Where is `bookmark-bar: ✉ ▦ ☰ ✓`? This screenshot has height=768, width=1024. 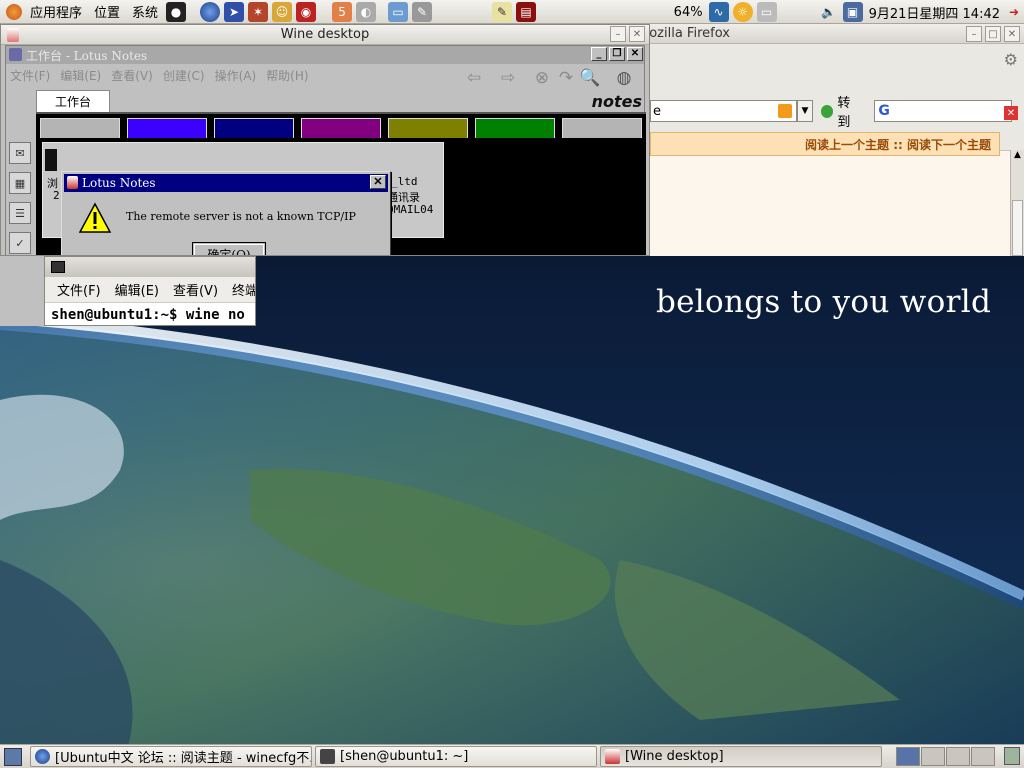
bookmark-bar: ✉ ▦ ☰ ✓ is located at coordinates (20, 196).